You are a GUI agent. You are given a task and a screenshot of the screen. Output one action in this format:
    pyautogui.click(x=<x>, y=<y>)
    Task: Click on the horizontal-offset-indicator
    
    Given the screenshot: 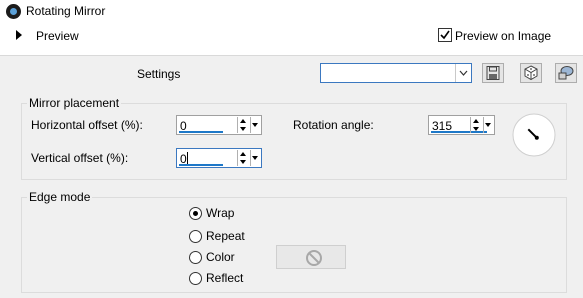 What is the action you would take?
    pyautogui.click(x=201, y=132)
    